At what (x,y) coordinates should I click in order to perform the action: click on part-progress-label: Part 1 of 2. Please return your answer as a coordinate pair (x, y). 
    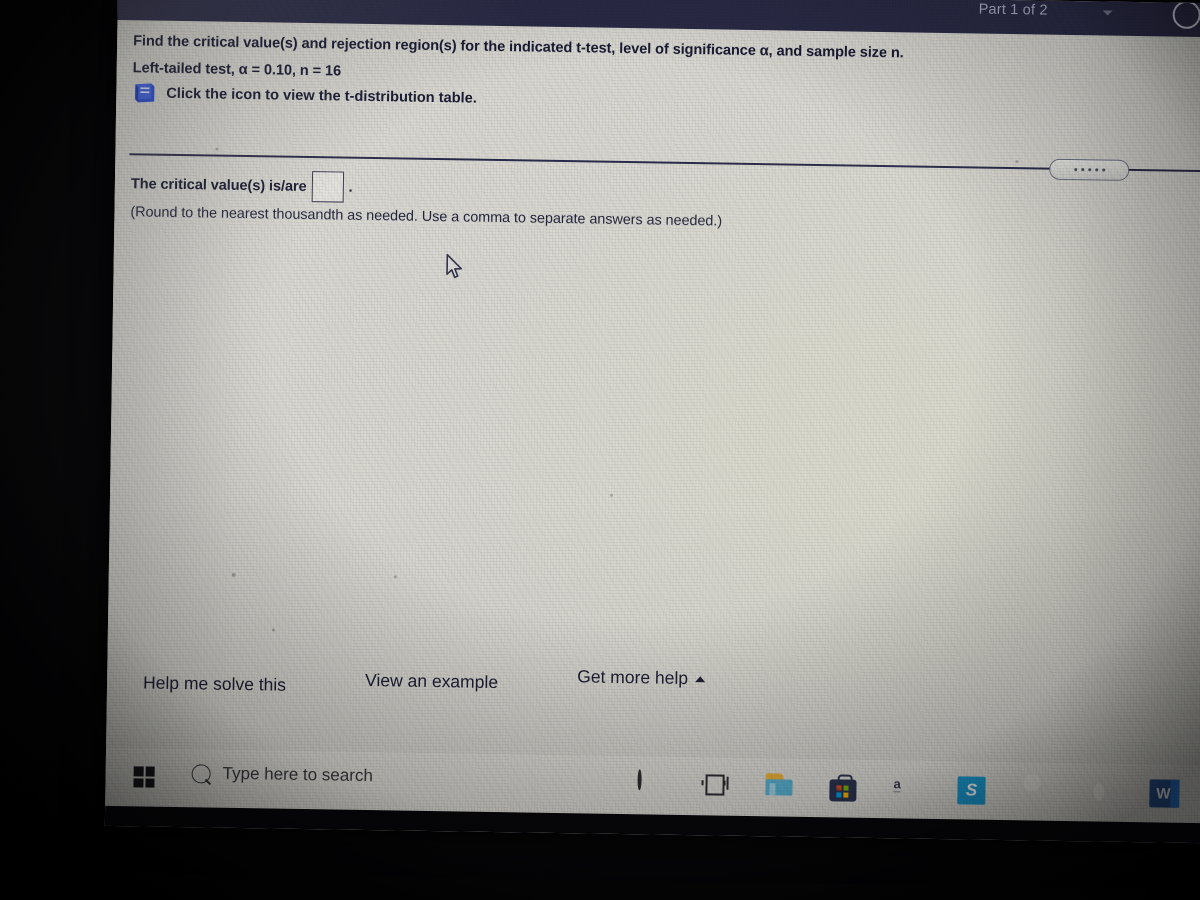
    Looking at the image, I should click on (1013, 10).